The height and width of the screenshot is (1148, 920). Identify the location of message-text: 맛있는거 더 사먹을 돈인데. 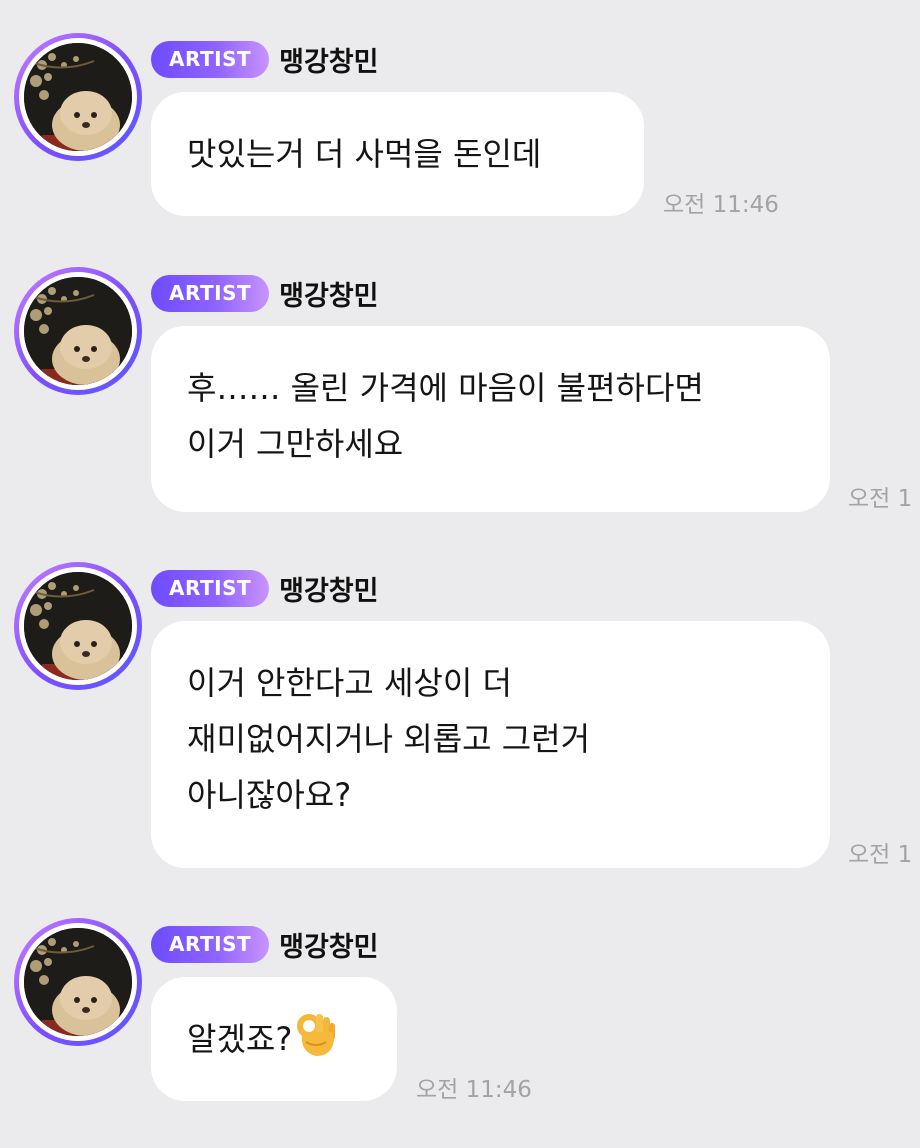
(364, 154).